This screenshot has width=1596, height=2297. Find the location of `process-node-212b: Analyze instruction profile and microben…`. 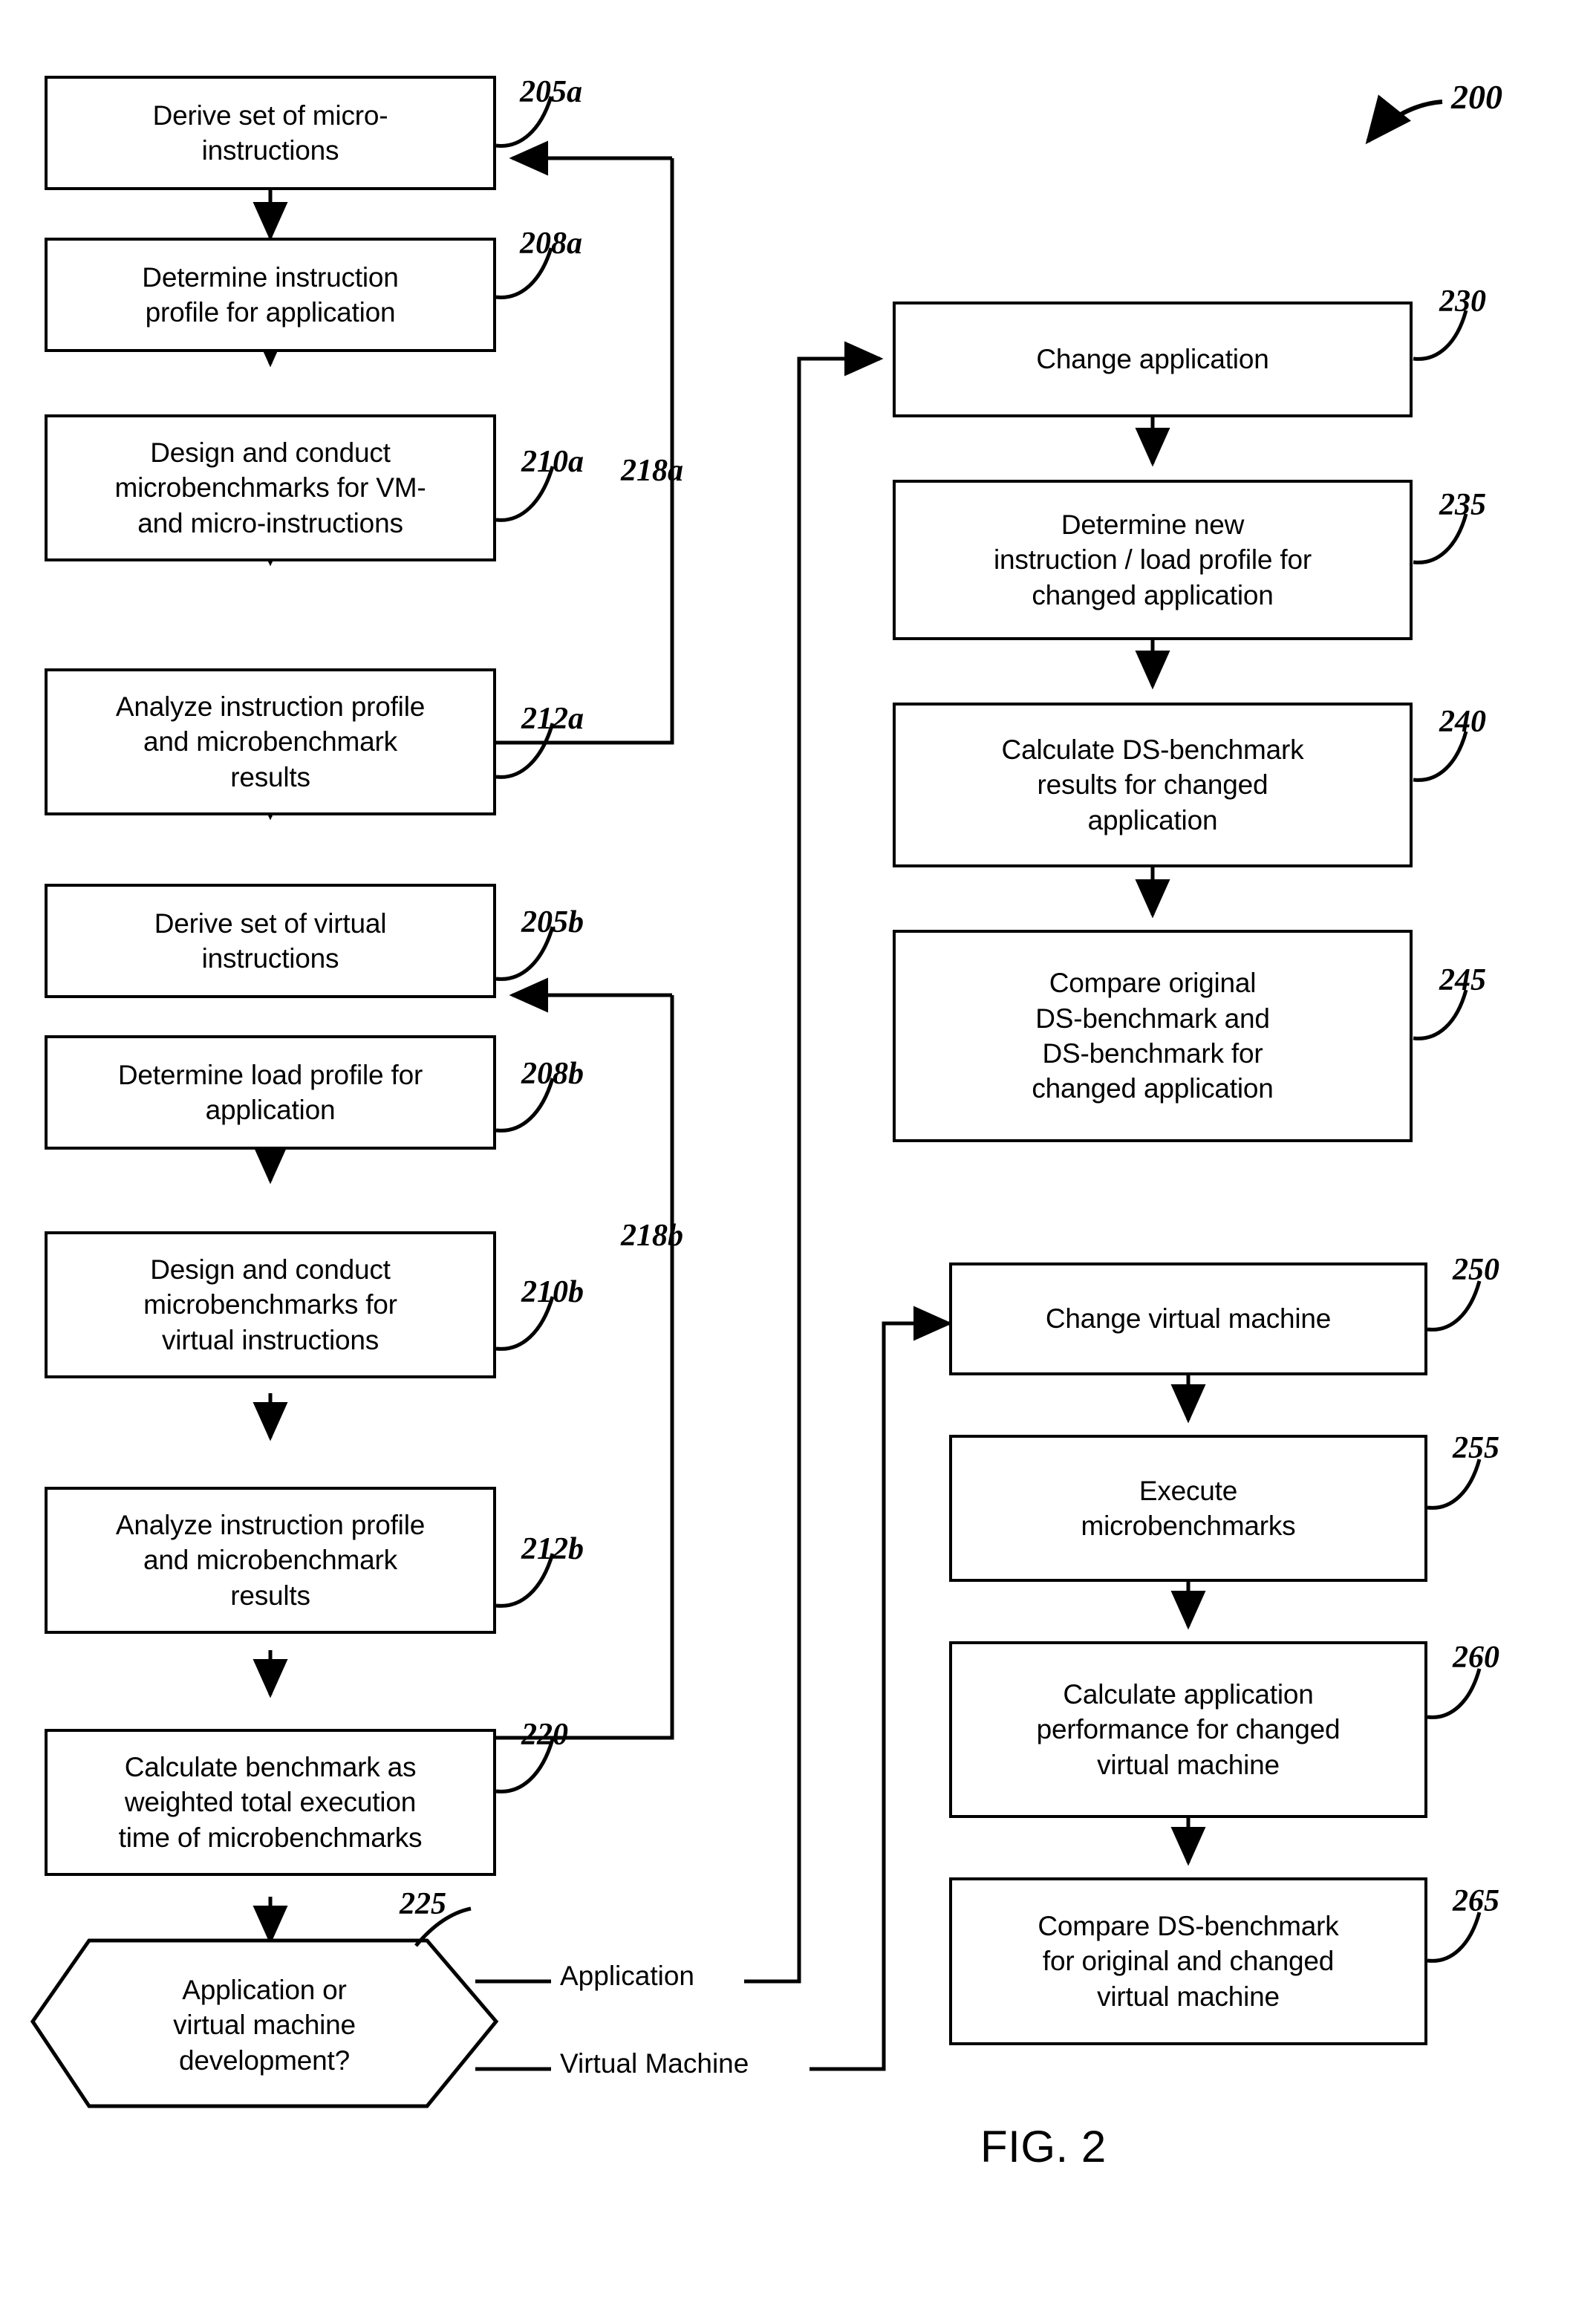

process-node-212b: Analyze instruction profile and microben… is located at coordinates (270, 1560).